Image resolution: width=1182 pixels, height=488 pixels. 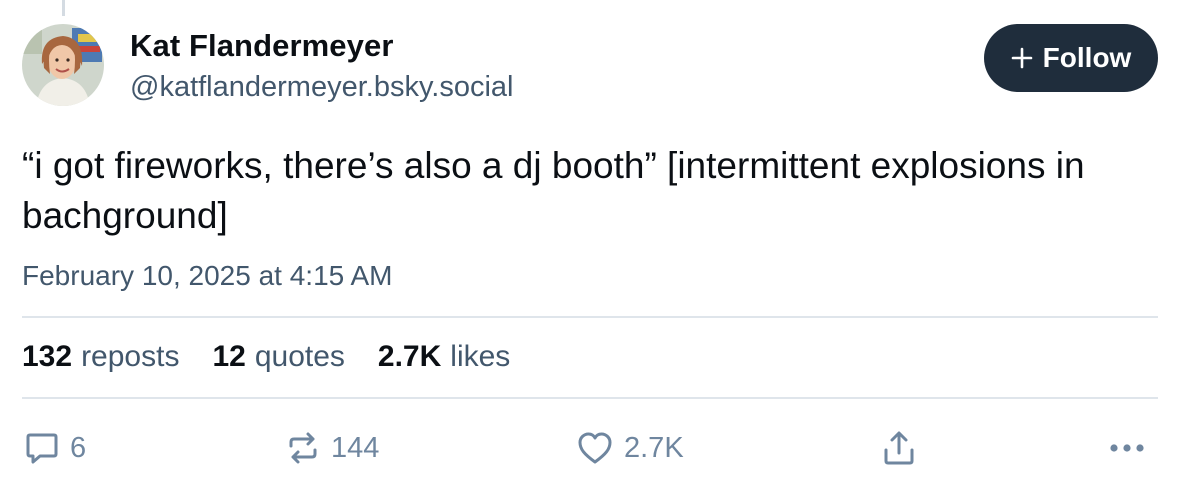 I want to click on quotes-stat: 12 quotes, so click(x=278, y=357).